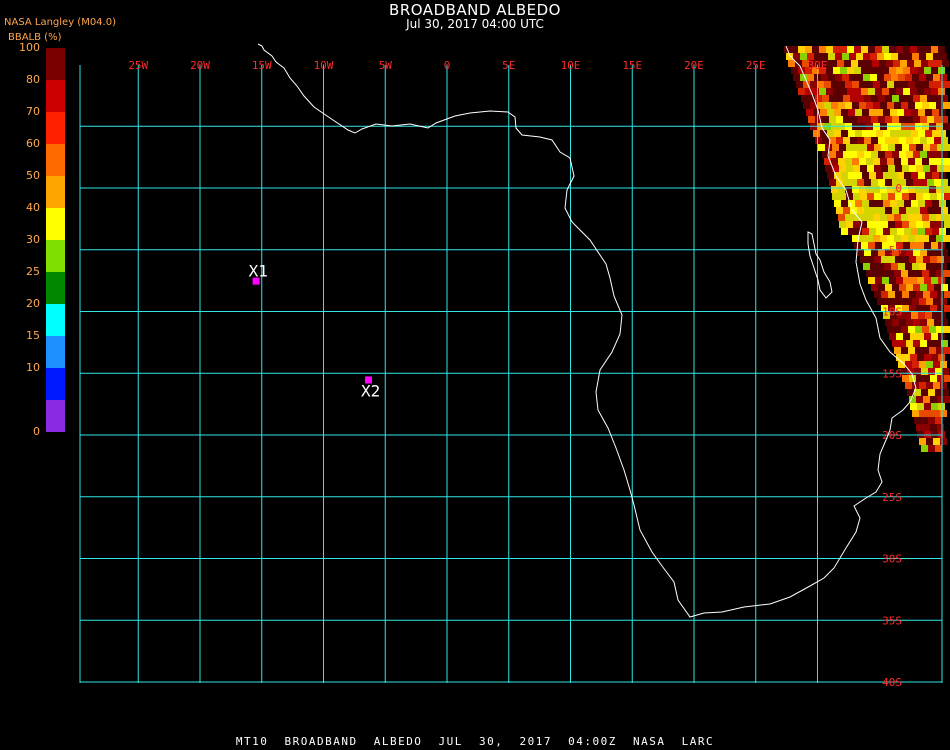  What do you see at coordinates (756, 65) in the screenshot?
I see `longitude-tick-label: 25E` at bounding box center [756, 65].